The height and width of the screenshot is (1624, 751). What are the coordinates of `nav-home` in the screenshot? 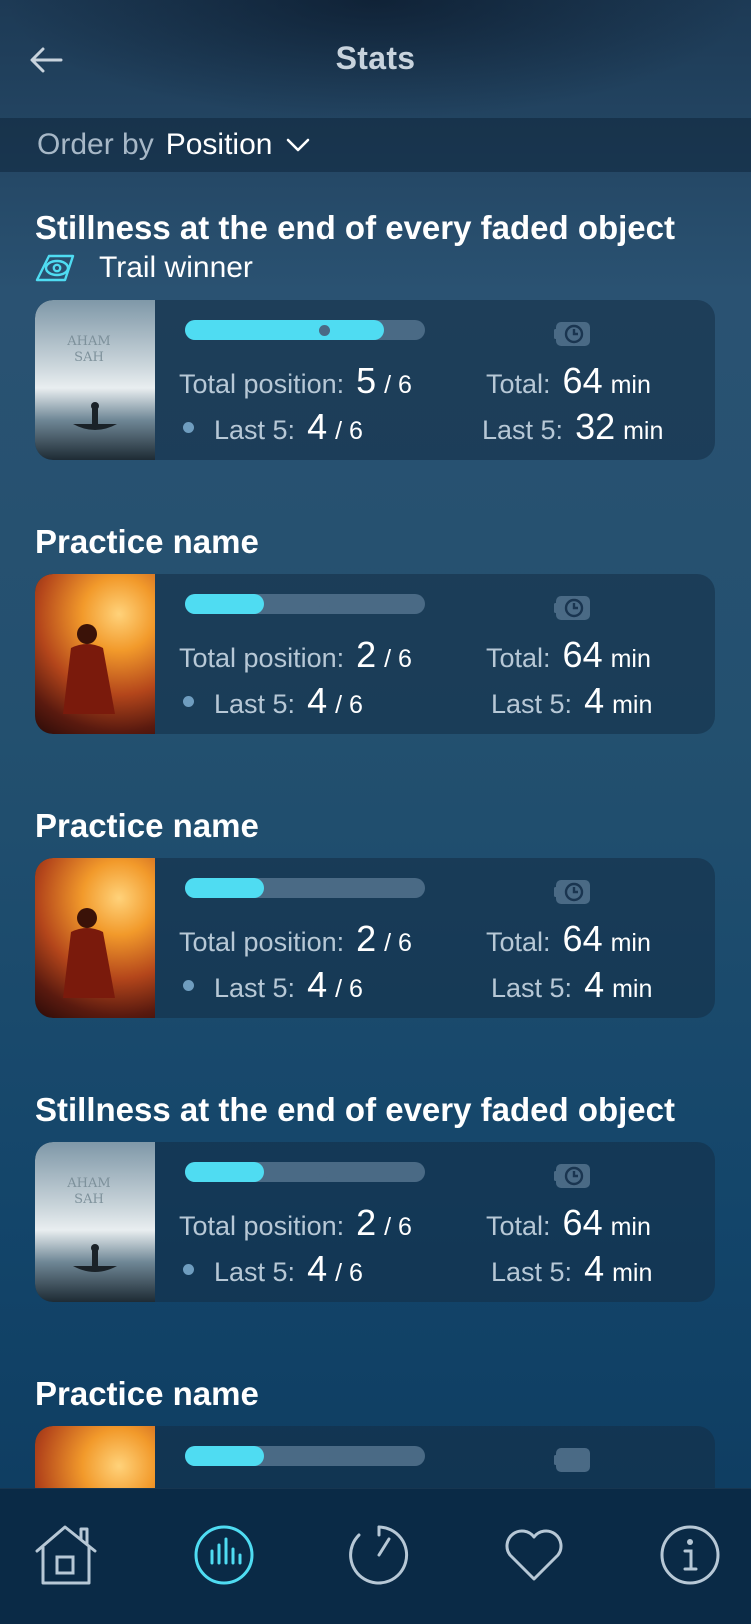 It's located at (66, 1555).